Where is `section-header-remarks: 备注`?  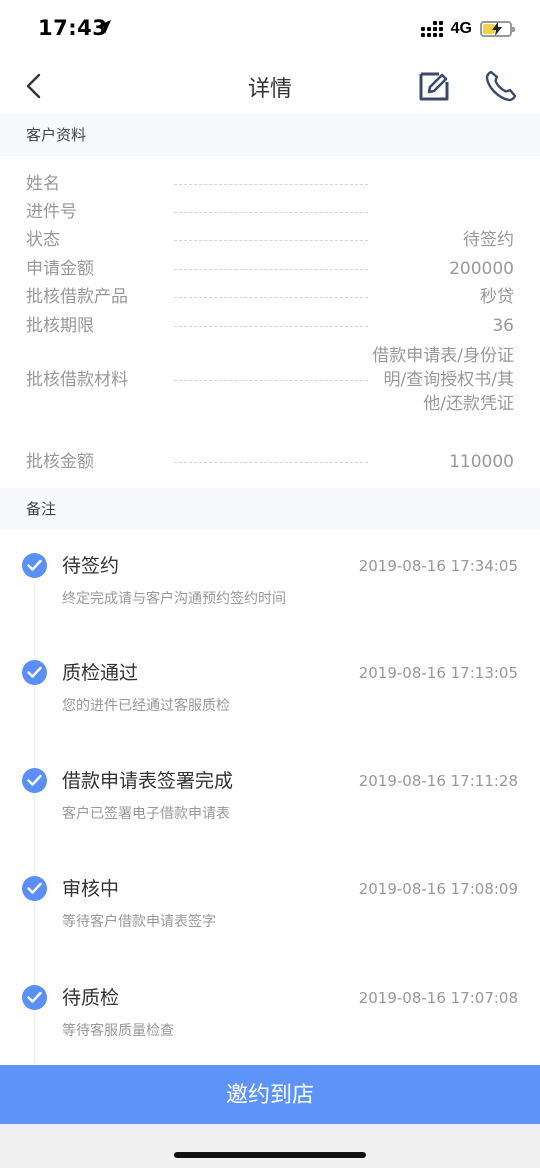 section-header-remarks: 备注 is located at coordinates (270, 509).